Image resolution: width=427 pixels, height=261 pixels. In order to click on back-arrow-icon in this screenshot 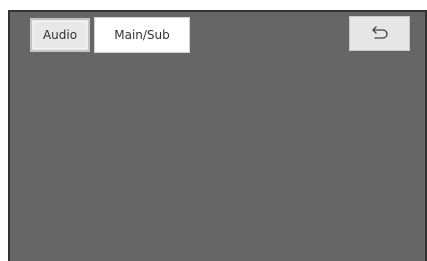, I will do `click(380, 33)`.